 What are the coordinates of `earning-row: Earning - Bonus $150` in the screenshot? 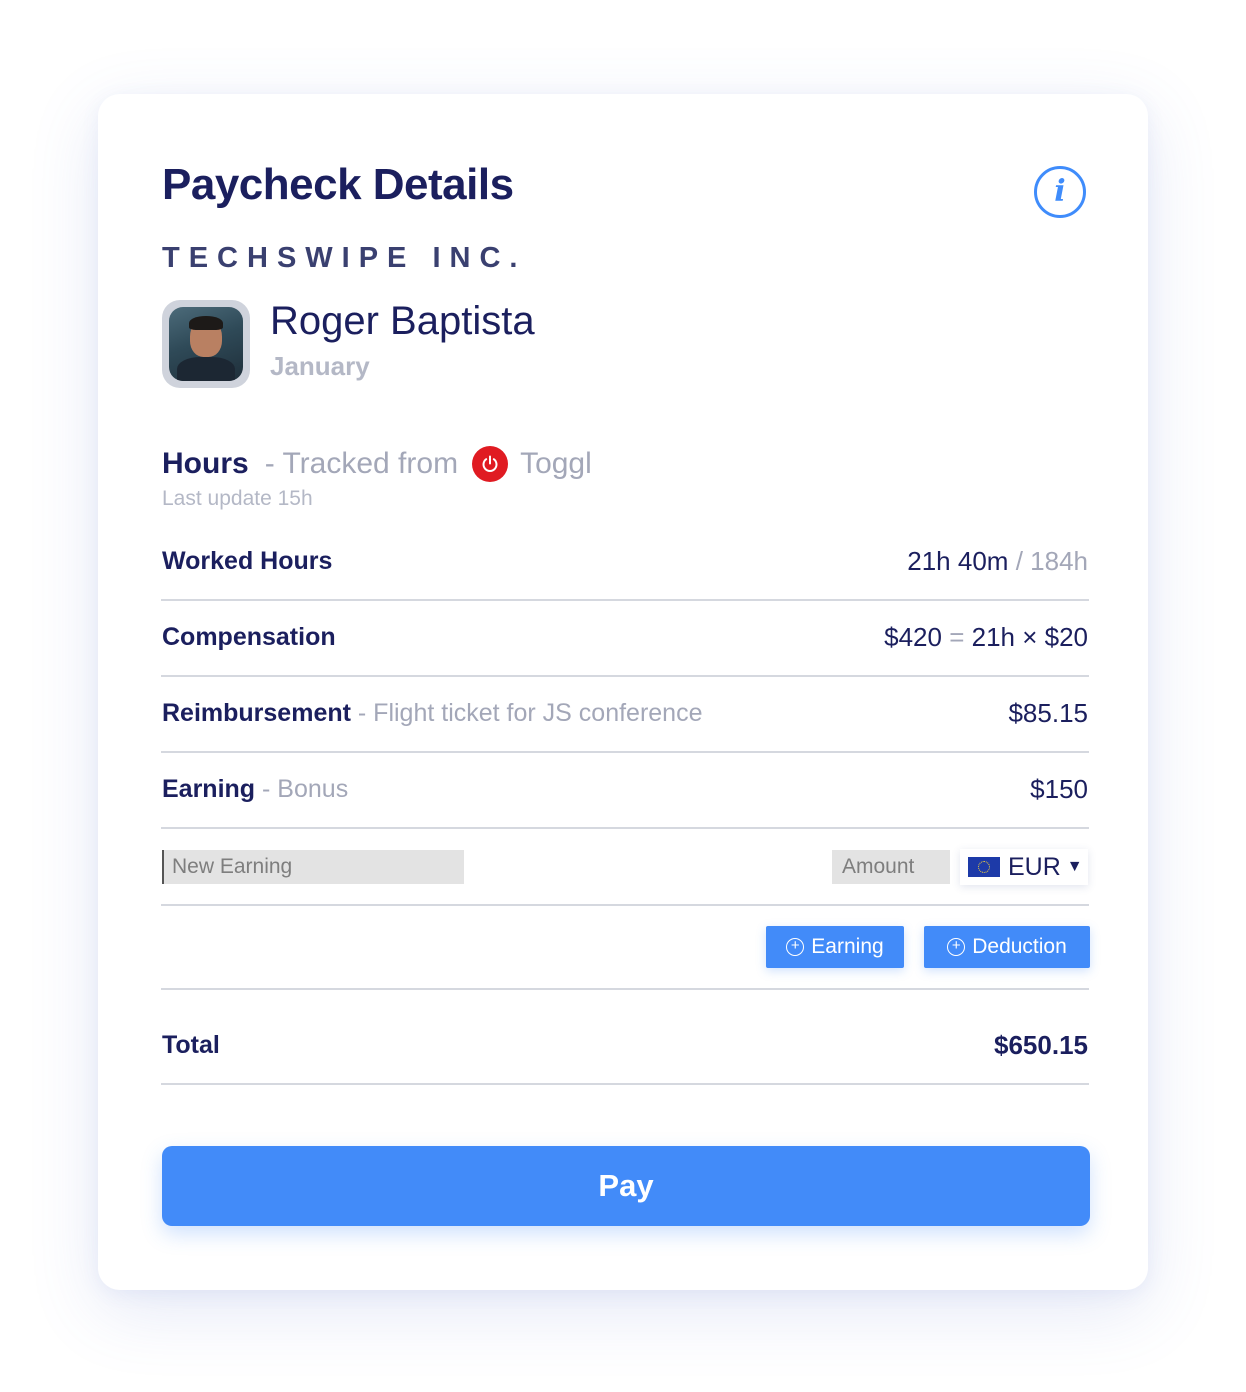 It's located at (625, 789).